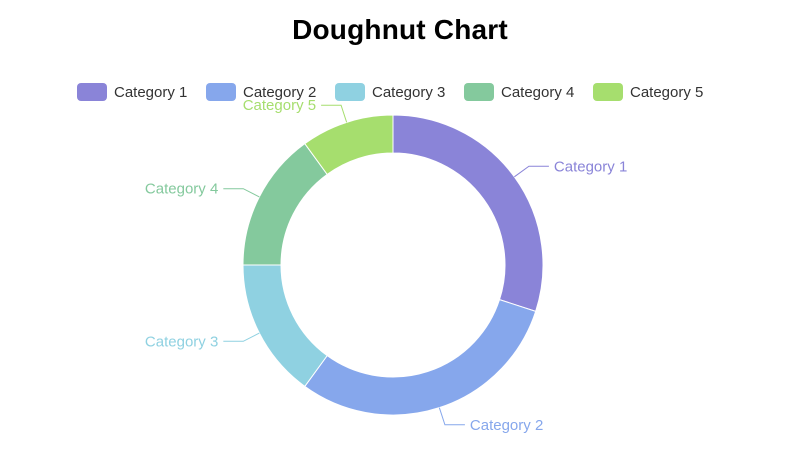 This screenshot has height=464, width=800. I want to click on slice-label: Category 2, so click(506, 425).